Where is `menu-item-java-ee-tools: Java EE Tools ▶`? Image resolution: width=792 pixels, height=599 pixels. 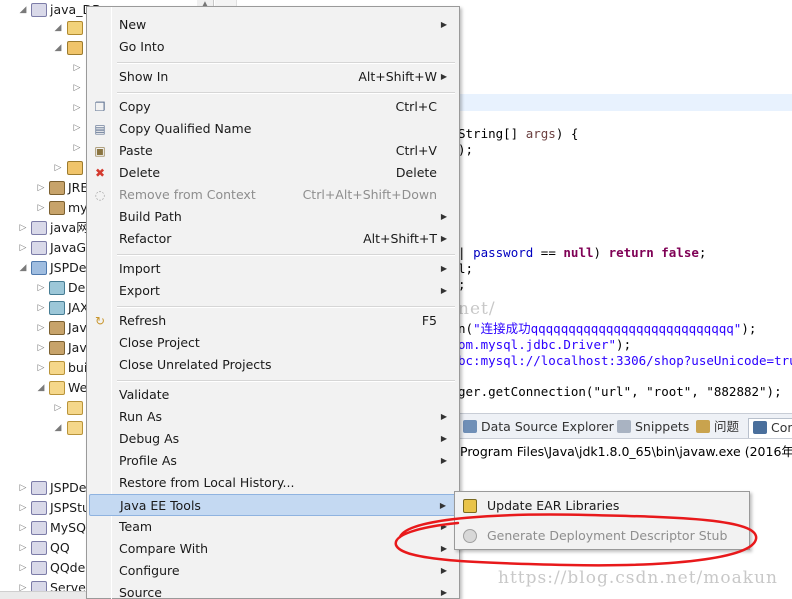 menu-item-java-ee-tools: Java EE Tools ▶ is located at coordinates (273, 505).